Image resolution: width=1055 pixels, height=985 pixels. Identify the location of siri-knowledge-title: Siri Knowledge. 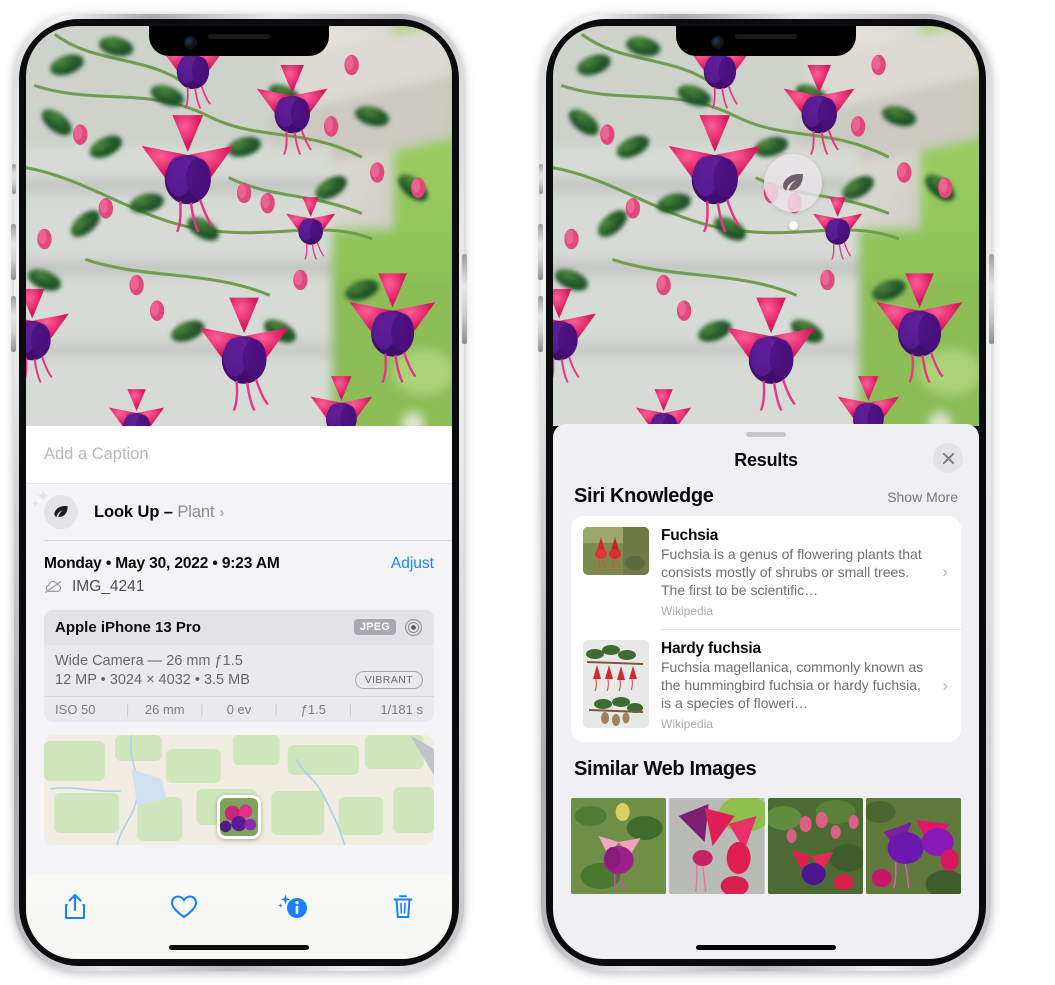
(644, 496).